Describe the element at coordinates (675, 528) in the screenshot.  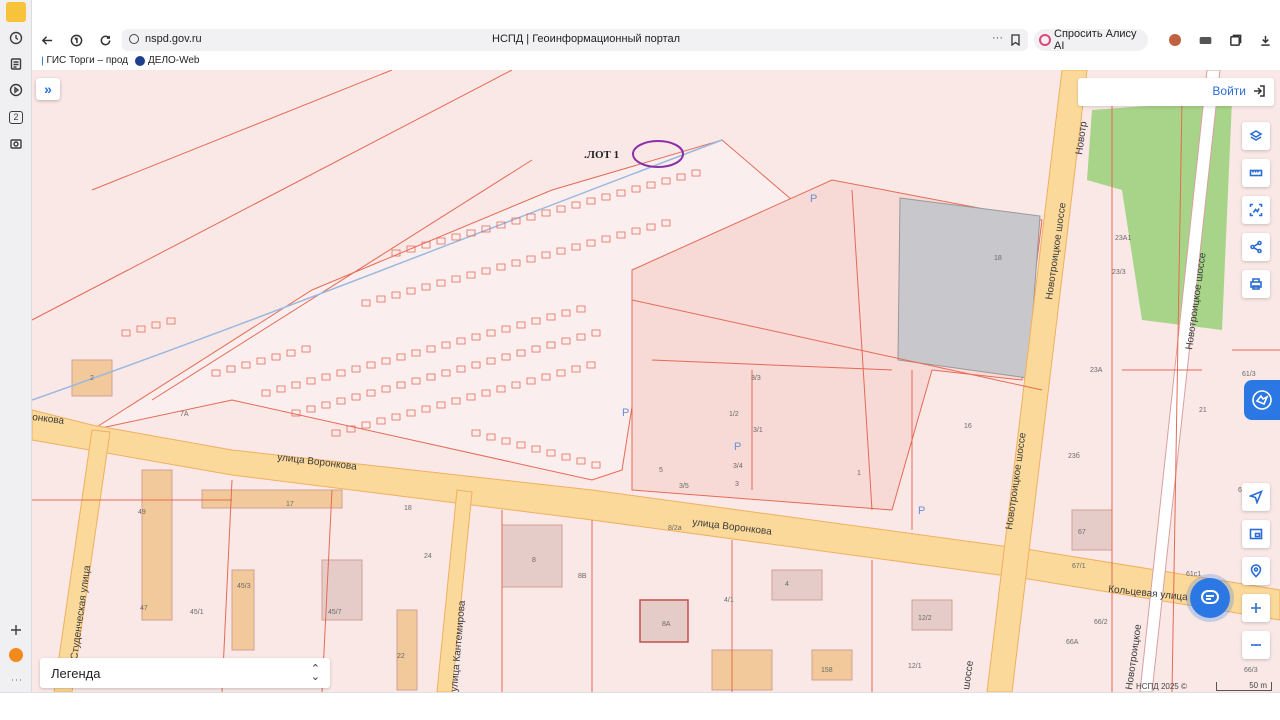
I see `house-number: 8/2а` at that location.